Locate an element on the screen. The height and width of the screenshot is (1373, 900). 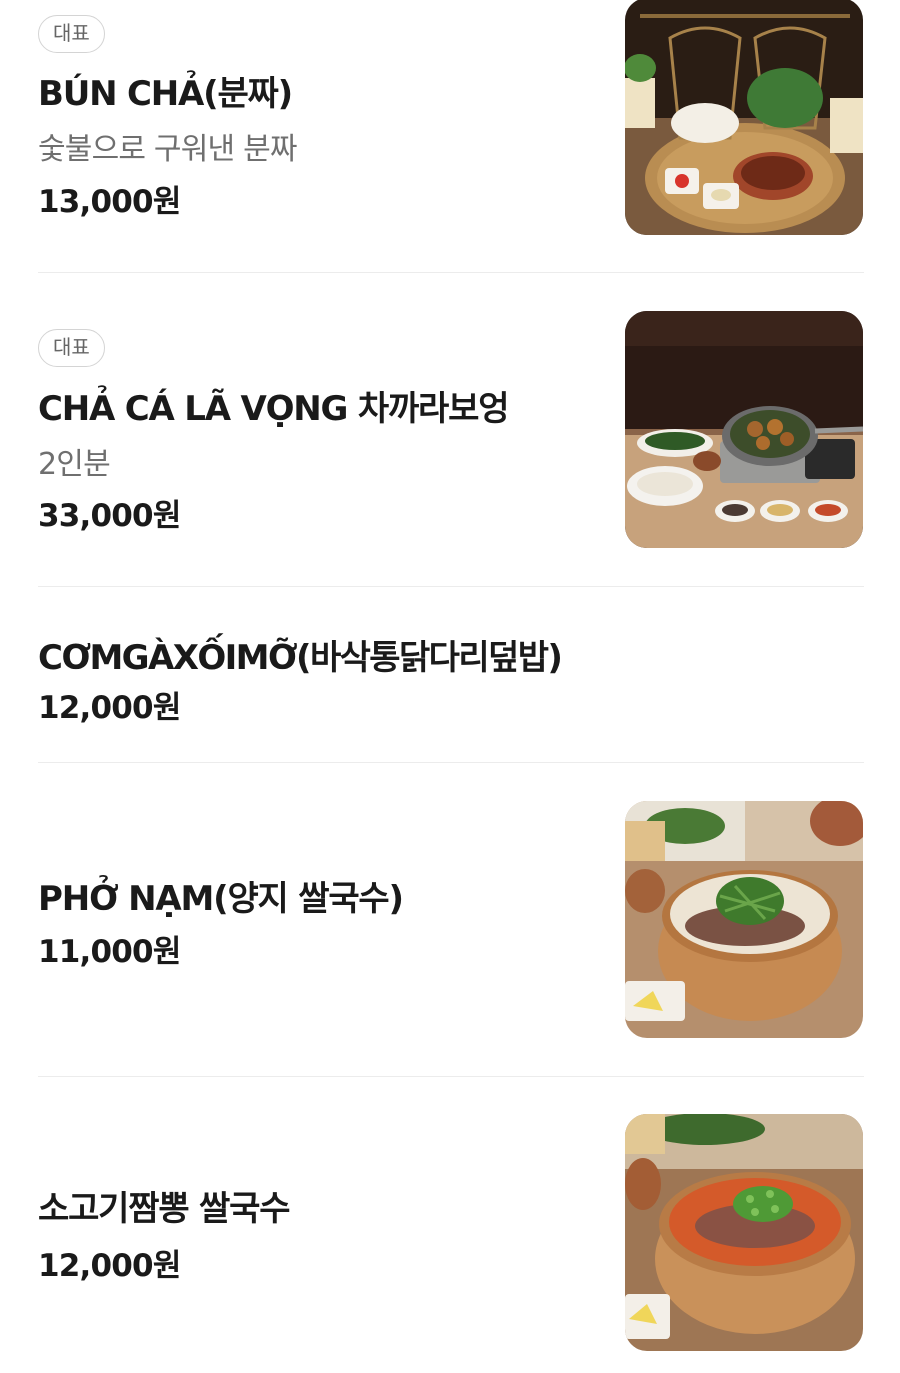
menu-item-description: 숯불으로 구워낸 분짜 is located at coordinates (167, 149).